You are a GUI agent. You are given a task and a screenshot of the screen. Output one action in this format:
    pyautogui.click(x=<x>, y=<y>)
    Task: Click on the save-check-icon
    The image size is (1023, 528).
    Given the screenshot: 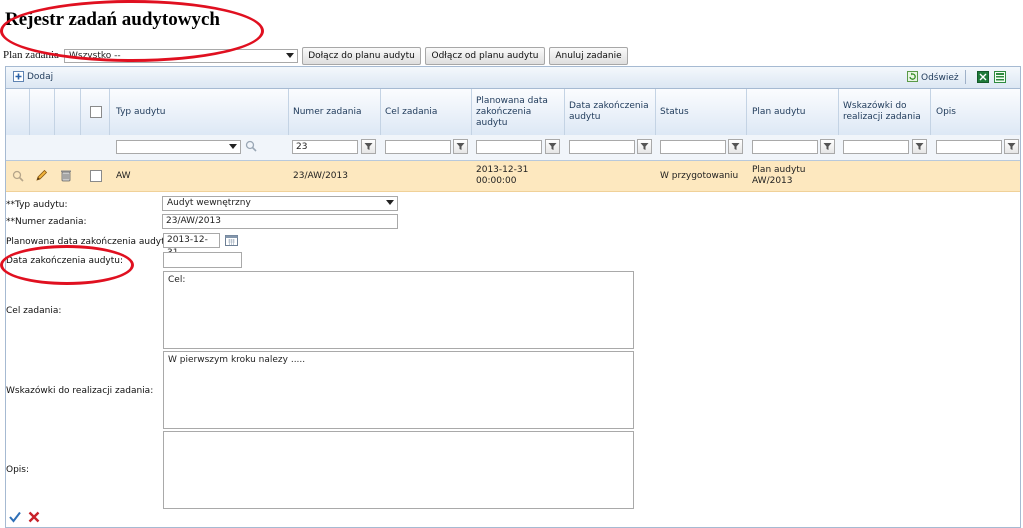 What is the action you would take?
    pyautogui.click(x=15, y=518)
    